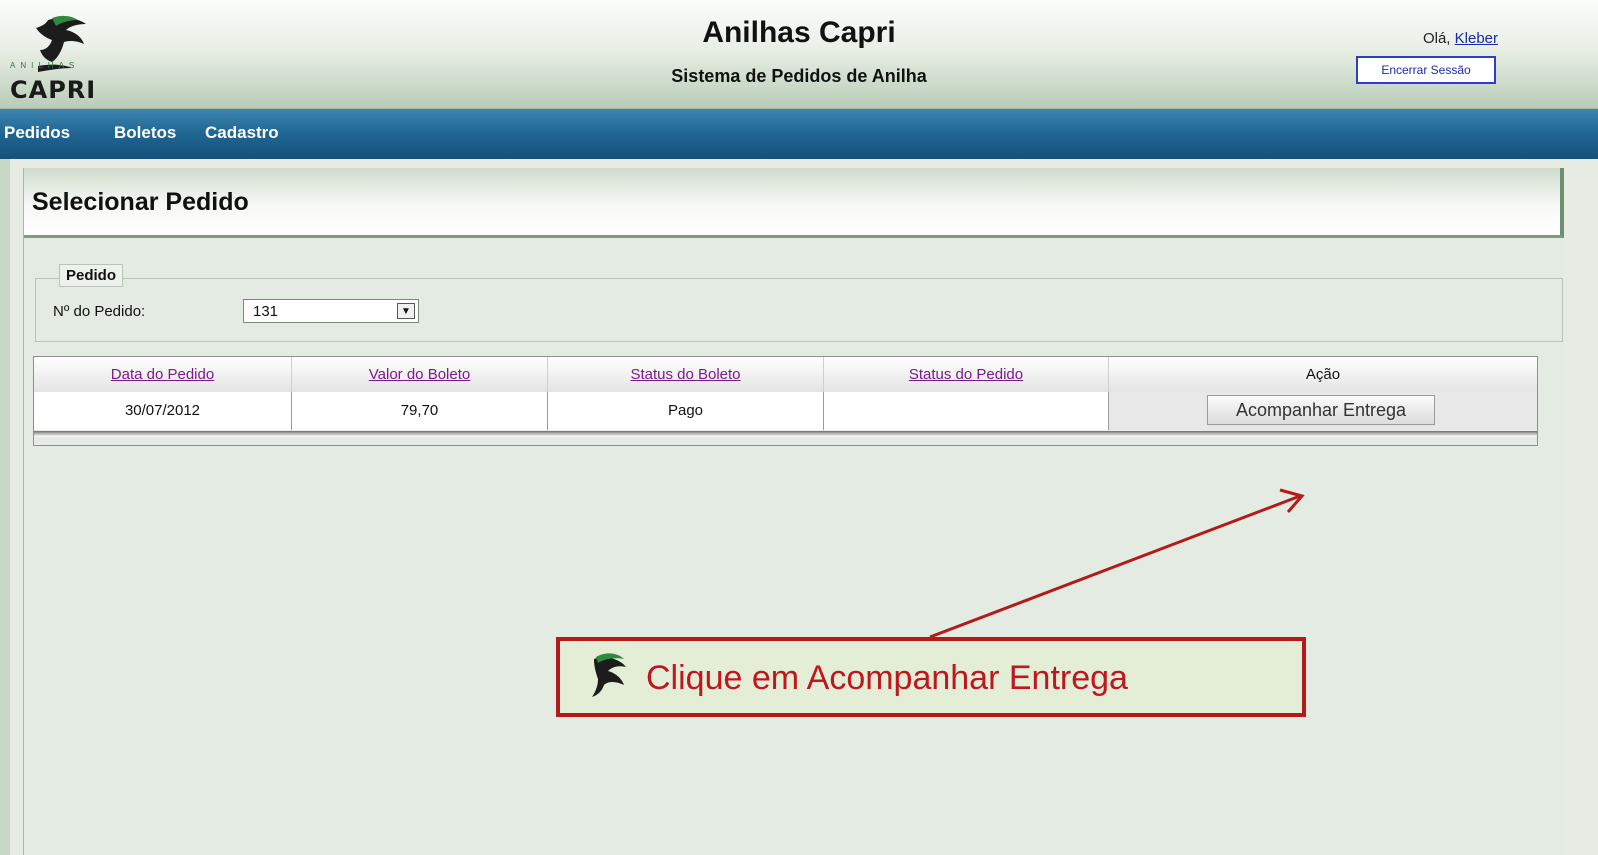 This screenshot has width=1598, height=855. What do you see at coordinates (686, 411) in the screenshot?
I see `cell-boleto-status: Pago` at bounding box center [686, 411].